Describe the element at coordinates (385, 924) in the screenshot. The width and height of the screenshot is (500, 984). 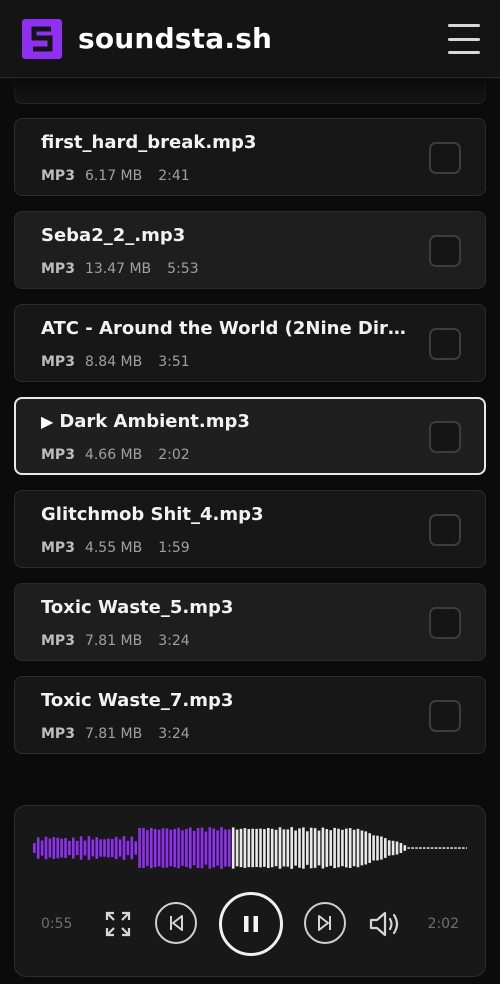
I see `volume-icon` at that location.